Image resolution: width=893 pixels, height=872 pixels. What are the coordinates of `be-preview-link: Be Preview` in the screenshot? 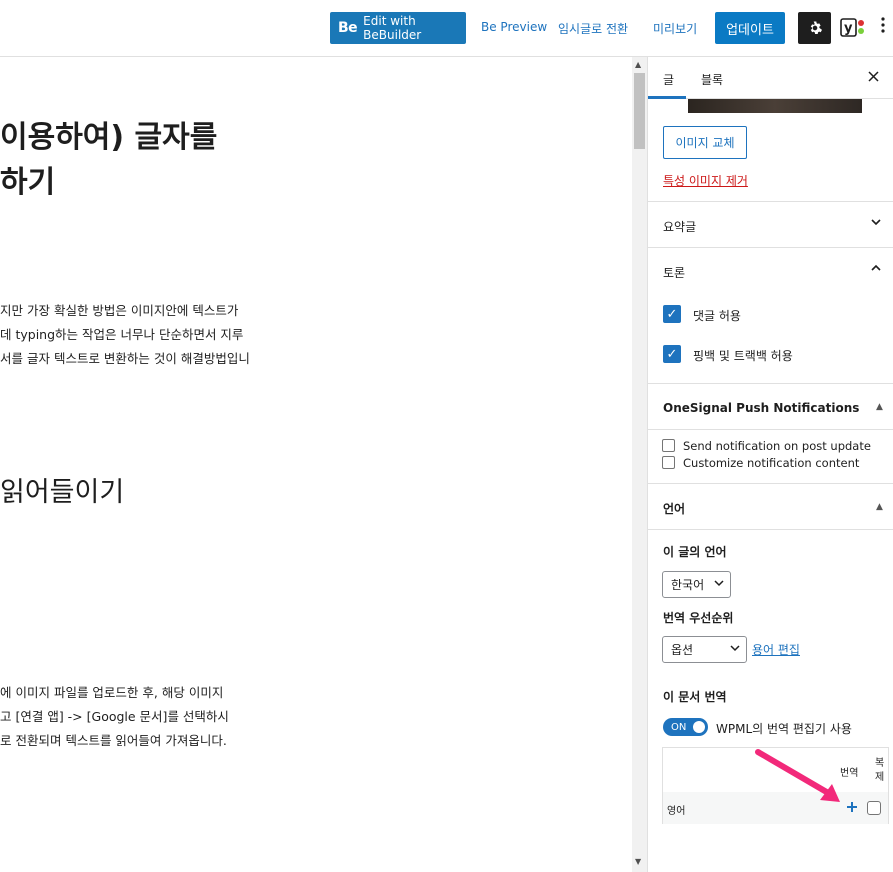 It's located at (514, 27).